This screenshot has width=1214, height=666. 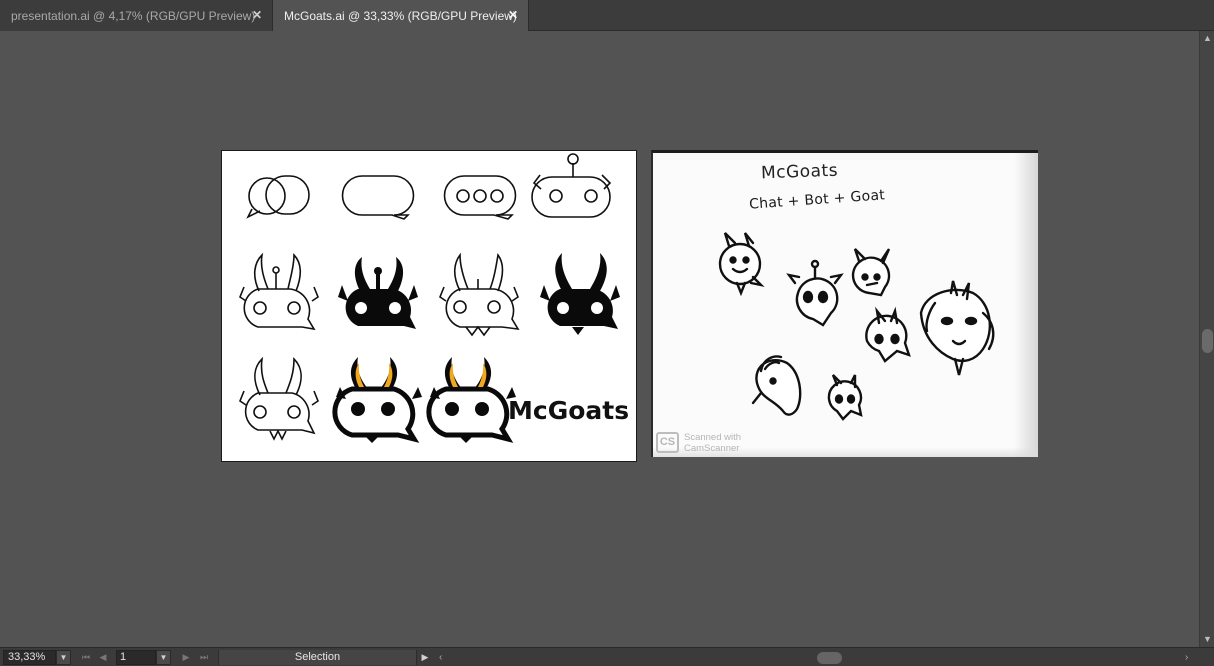 What do you see at coordinates (829, 658) in the screenshot?
I see `horizontal-scroll-thumb` at bounding box center [829, 658].